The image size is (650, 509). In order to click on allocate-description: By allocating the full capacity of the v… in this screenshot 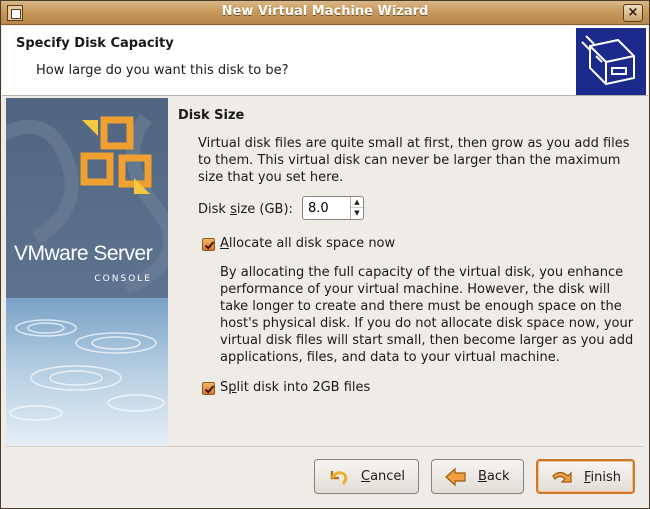, I will do `click(427, 315)`.